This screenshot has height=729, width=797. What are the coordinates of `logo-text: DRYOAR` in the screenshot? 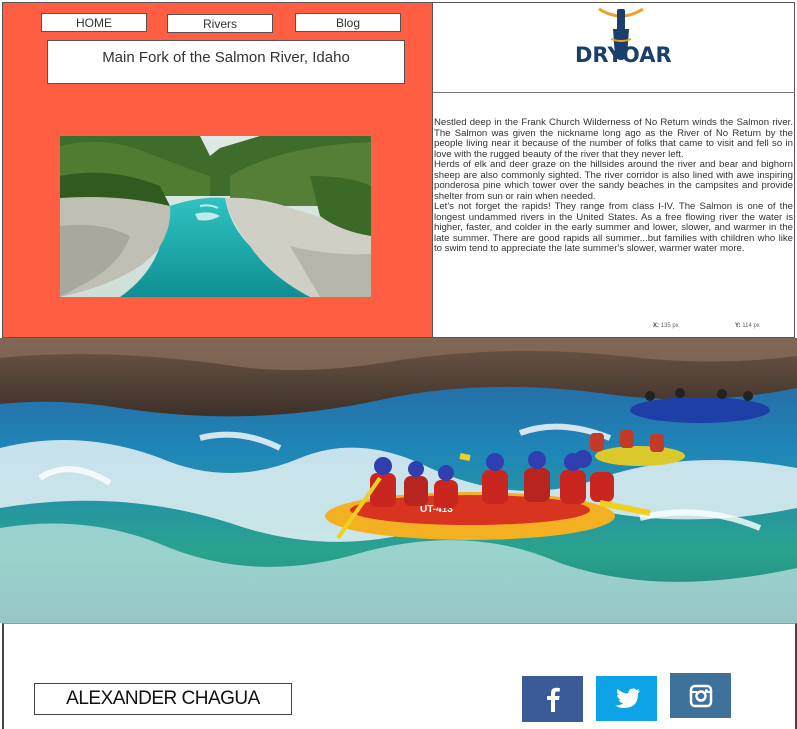 It's located at (623, 55).